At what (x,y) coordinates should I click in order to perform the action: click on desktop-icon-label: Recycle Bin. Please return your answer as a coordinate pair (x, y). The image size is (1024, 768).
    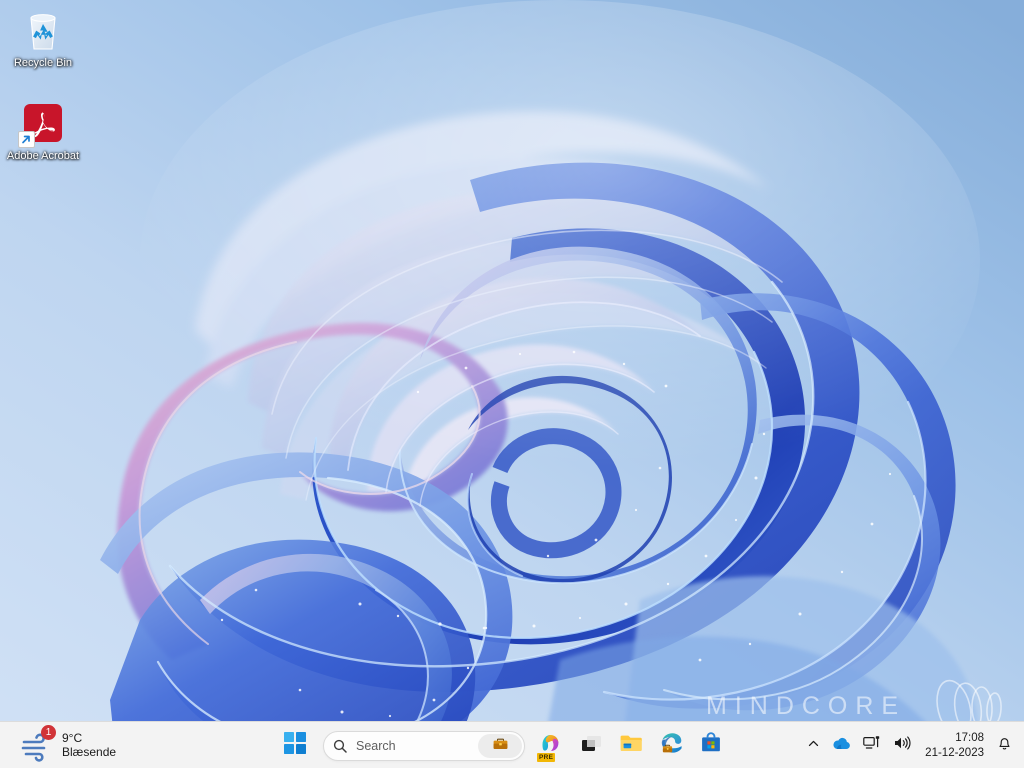
    Looking at the image, I should click on (43, 63).